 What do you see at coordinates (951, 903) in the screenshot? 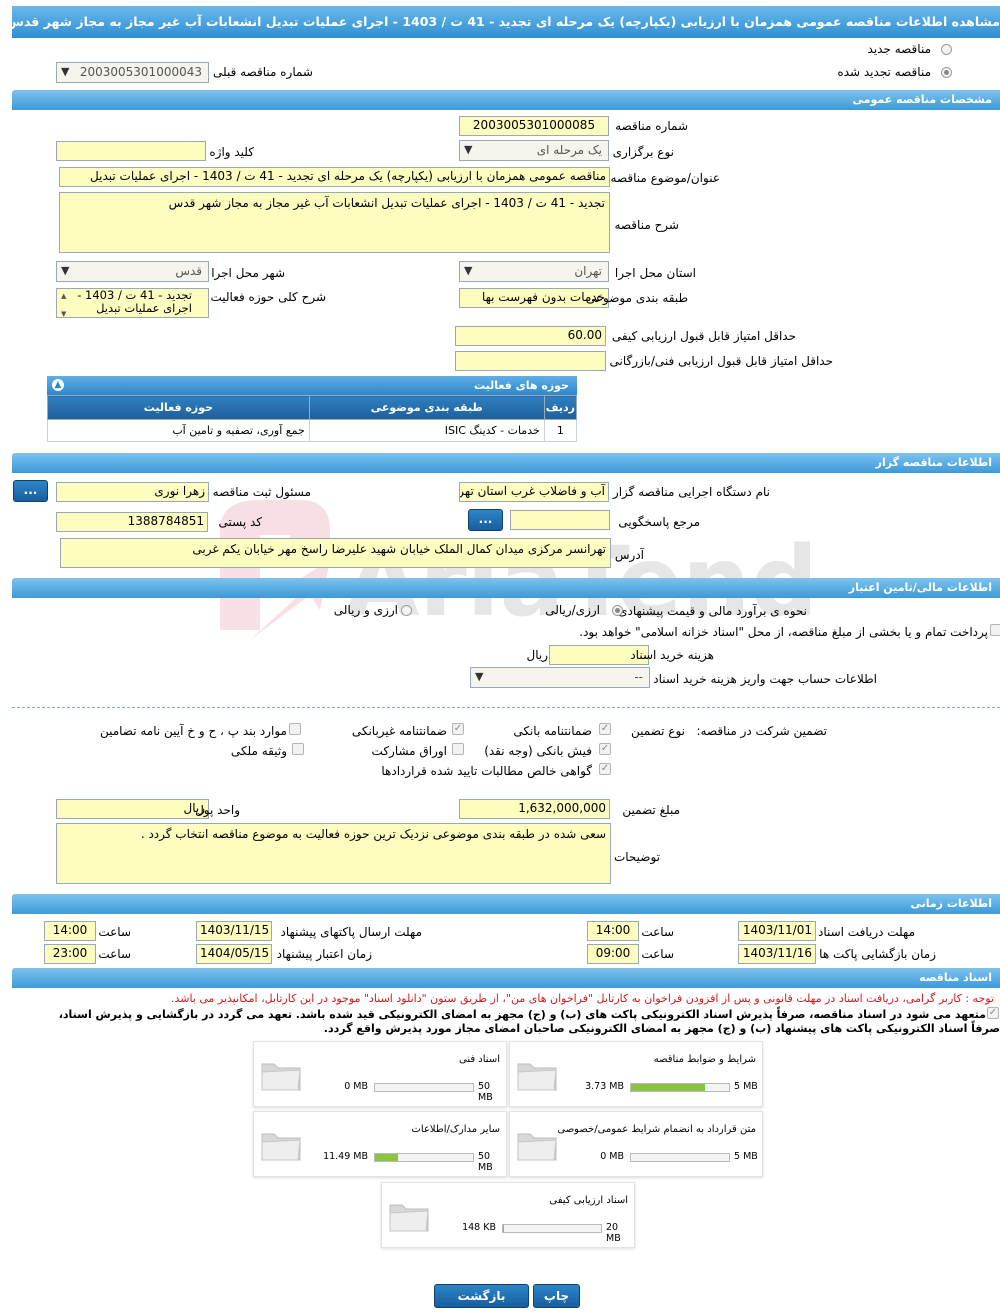
I see `timing-section-title: اطلاعات زمانی` at bounding box center [951, 903].